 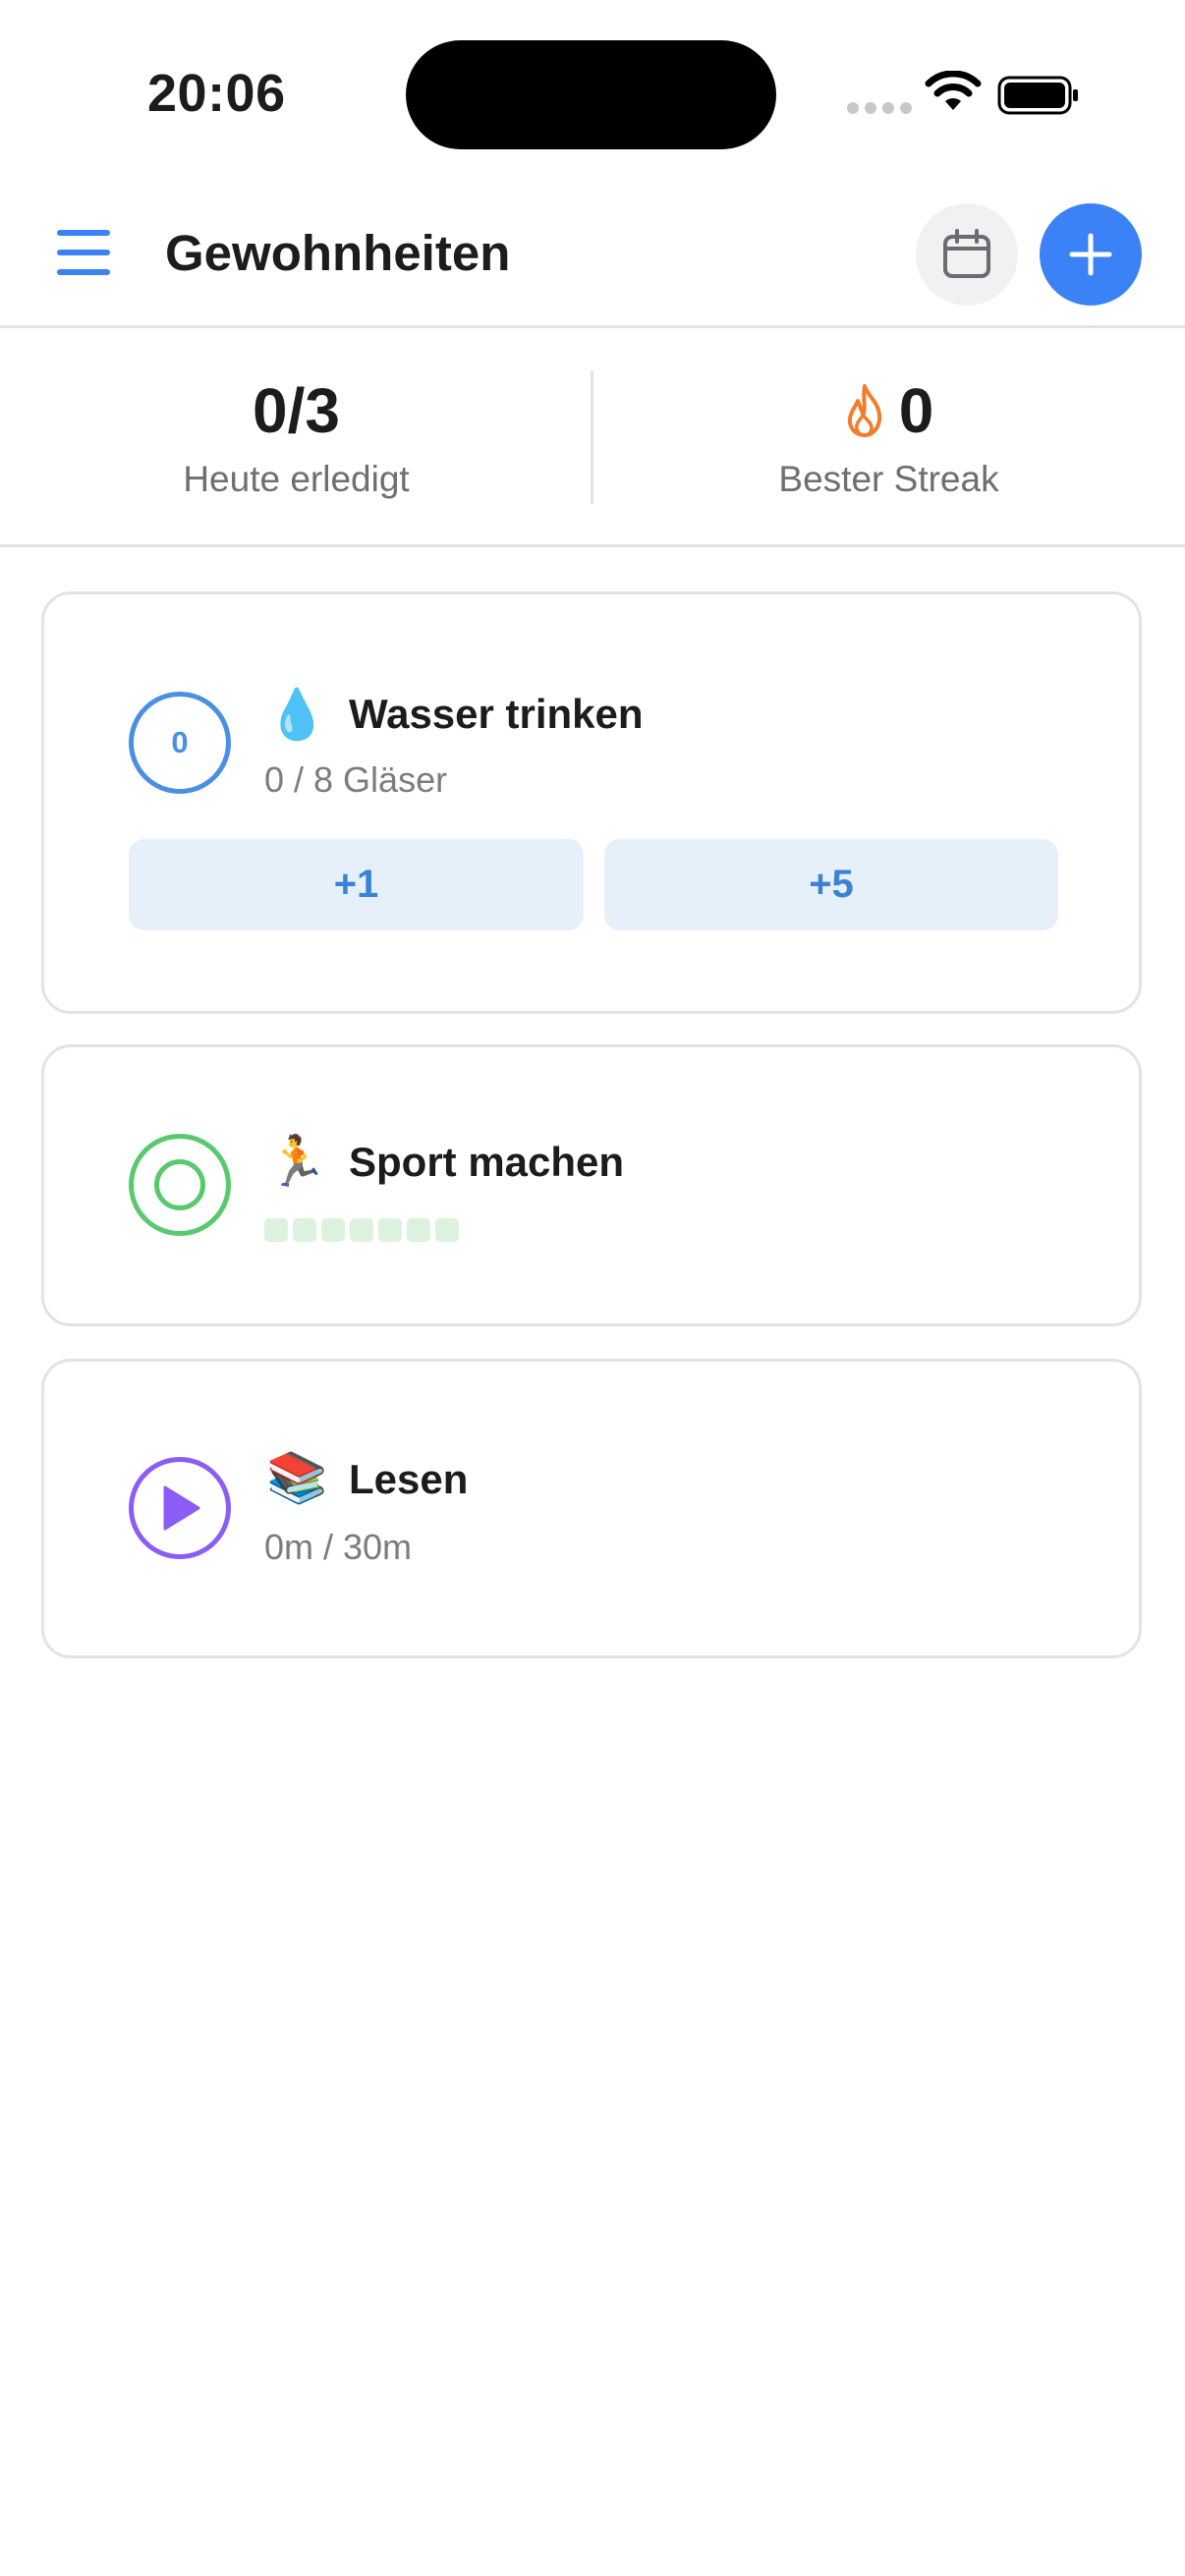 What do you see at coordinates (954, 90) in the screenshot?
I see `wifi-icon` at bounding box center [954, 90].